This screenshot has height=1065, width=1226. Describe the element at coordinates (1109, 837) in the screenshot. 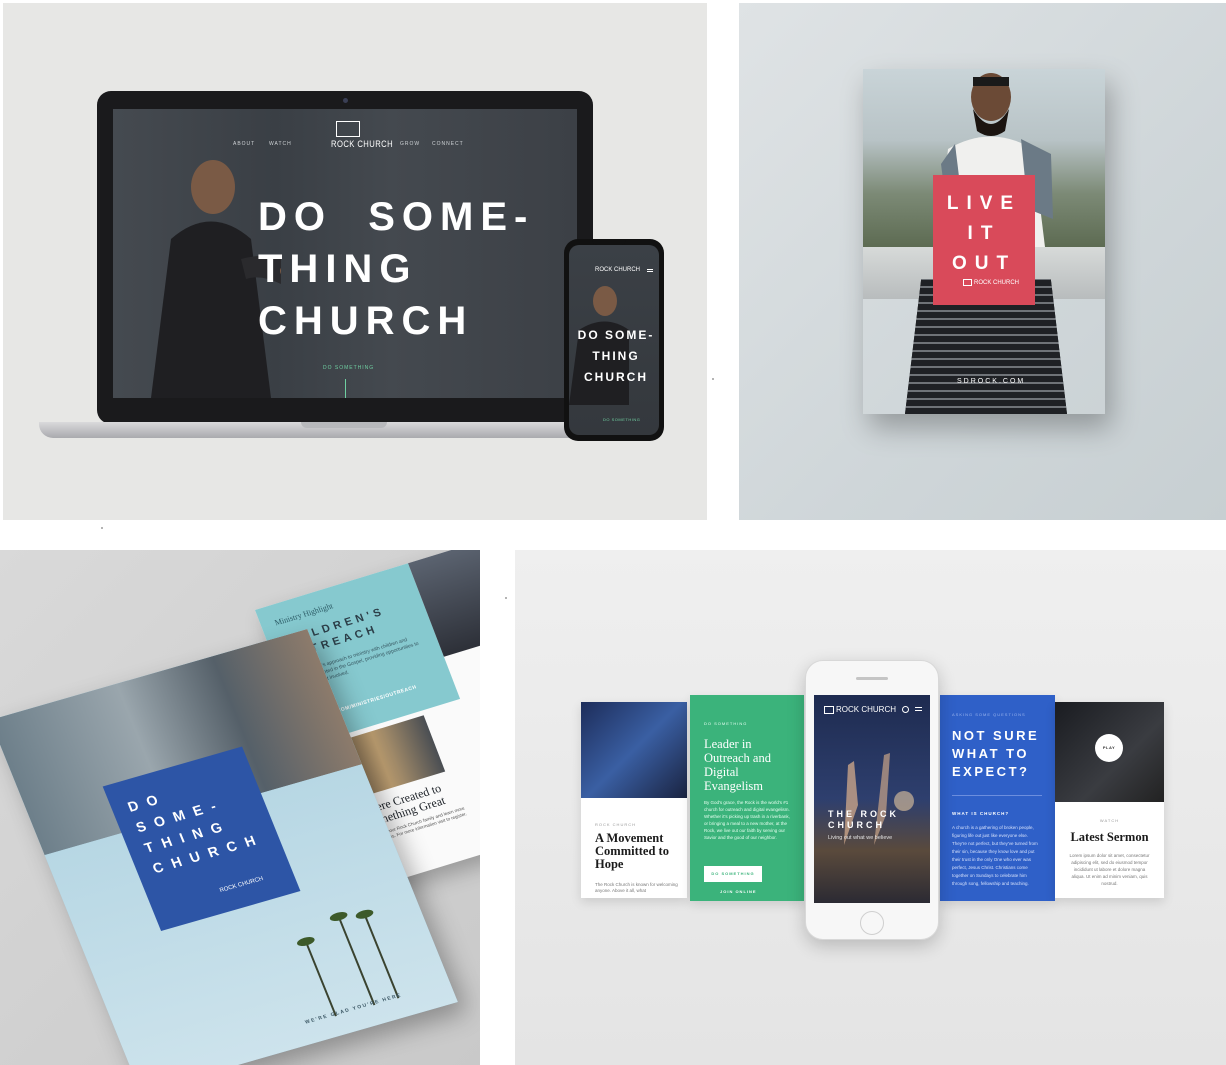

I see `card-title: Latest Sermon` at that location.